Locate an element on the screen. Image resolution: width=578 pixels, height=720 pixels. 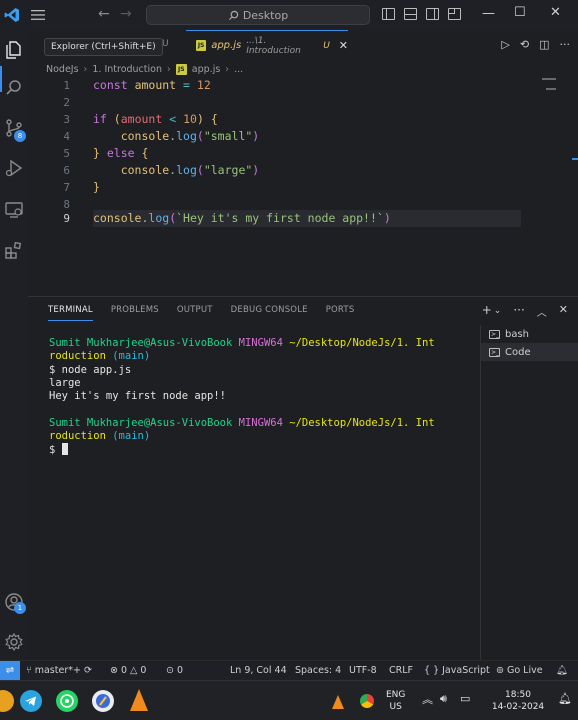
tab-close-icon: ✕ is located at coordinates (343, 45).